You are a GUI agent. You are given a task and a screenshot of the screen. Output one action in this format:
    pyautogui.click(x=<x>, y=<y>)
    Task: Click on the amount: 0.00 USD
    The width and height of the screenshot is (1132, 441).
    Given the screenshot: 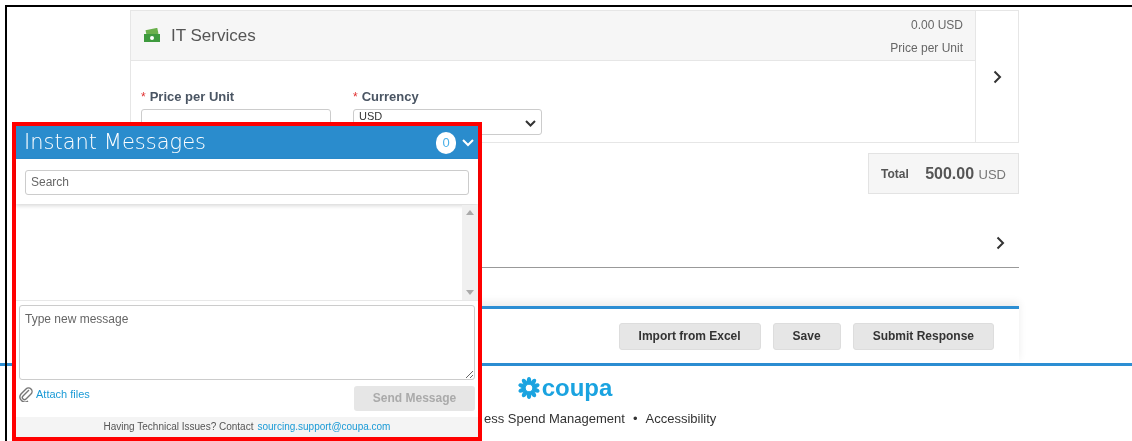 What is the action you would take?
    pyautogui.click(x=936, y=25)
    